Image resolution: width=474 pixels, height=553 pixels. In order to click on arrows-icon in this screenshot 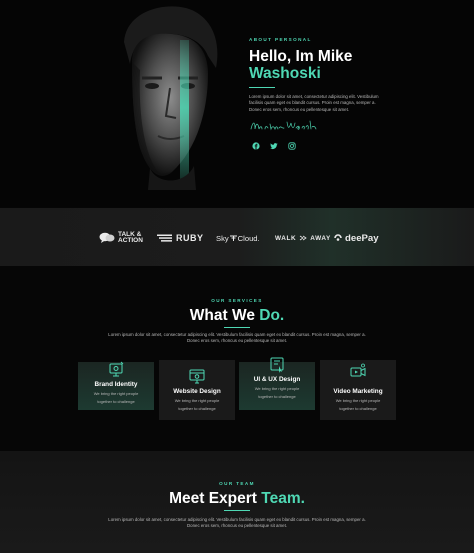, I will do `click(303, 238)`.